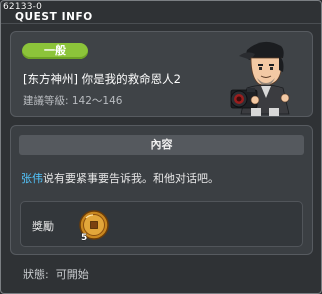 Image resolution: width=322 pixels, height=294 pixels. What do you see at coordinates (84, 237) in the screenshot?
I see `reward-count: 5` at bounding box center [84, 237].